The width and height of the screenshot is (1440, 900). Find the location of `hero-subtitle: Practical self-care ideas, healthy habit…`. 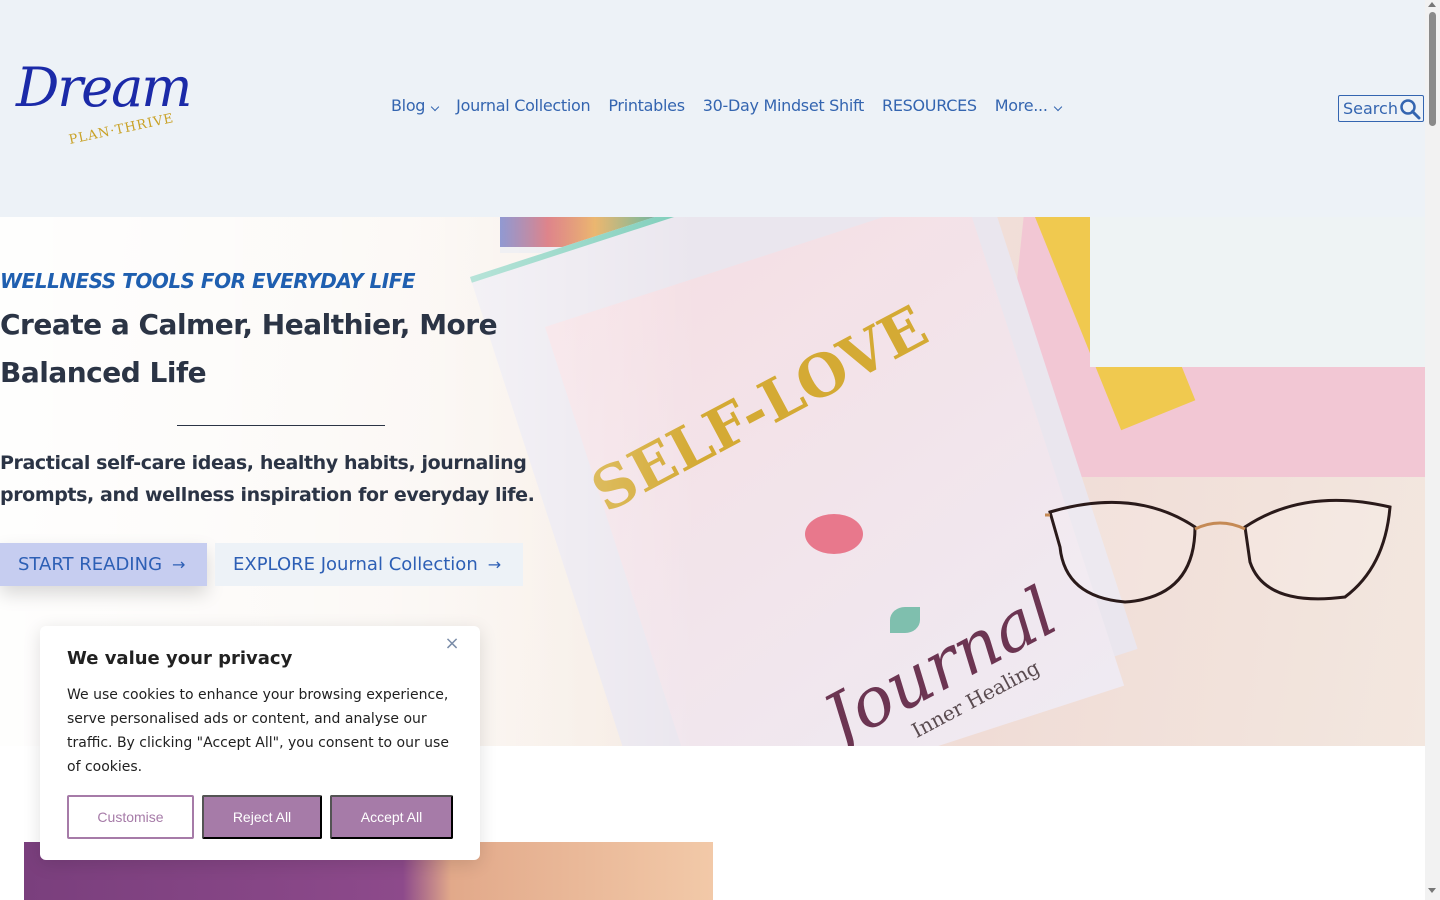

hero-subtitle: Practical self-care ideas, healthy habit… is located at coordinates (267, 479).